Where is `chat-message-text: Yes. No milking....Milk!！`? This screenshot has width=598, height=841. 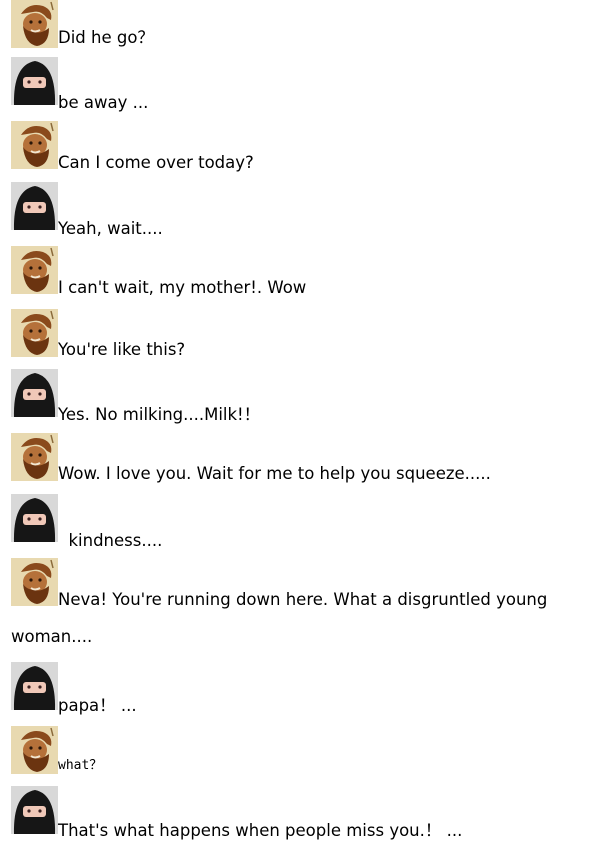 chat-message-text: Yes. No milking....Milk!！ is located at coordinates (159, 414).